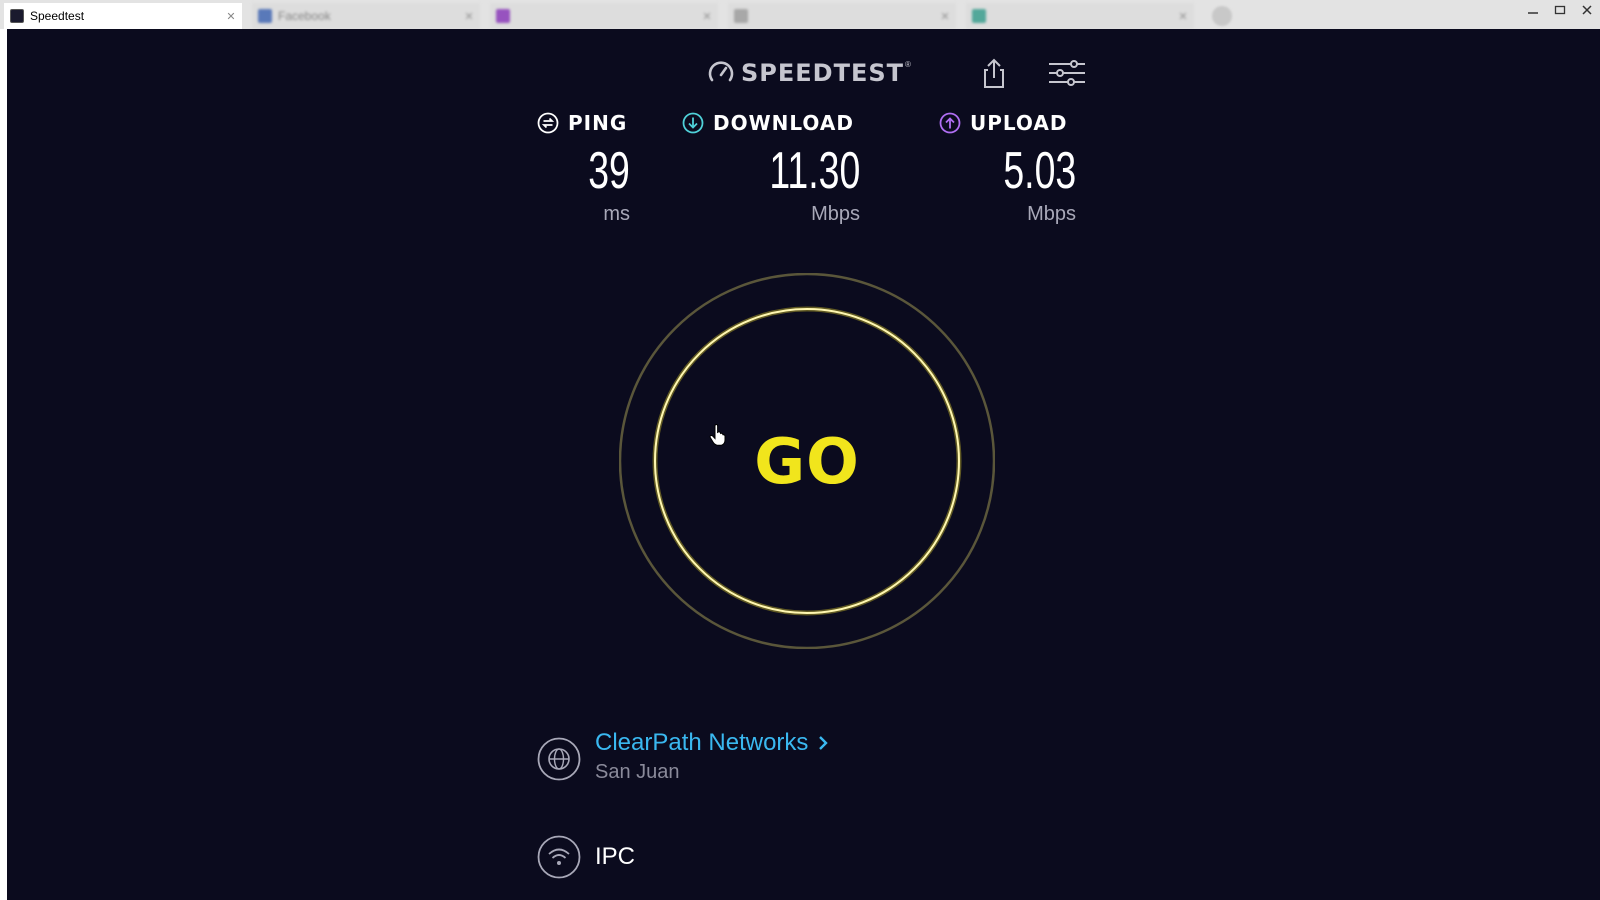  I want to click on settings-button, so click(1067, 73).